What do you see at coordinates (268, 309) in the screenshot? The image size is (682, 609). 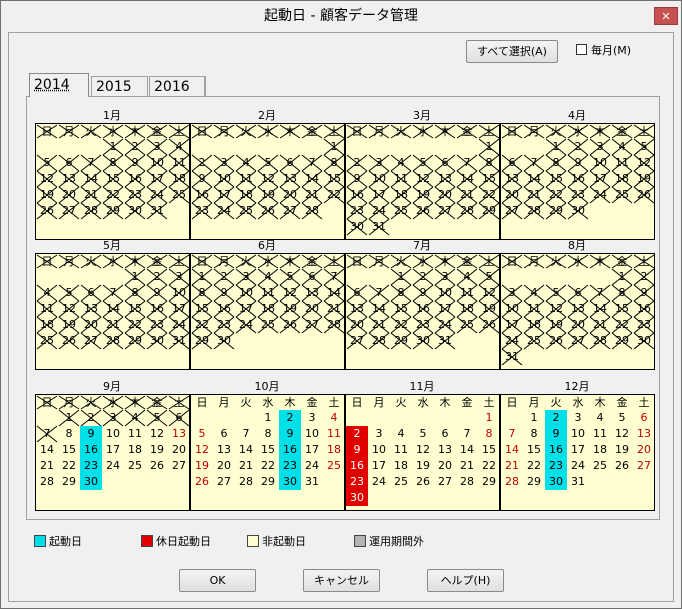 I see `day-cell: 18` at bounding box center [268, 309].